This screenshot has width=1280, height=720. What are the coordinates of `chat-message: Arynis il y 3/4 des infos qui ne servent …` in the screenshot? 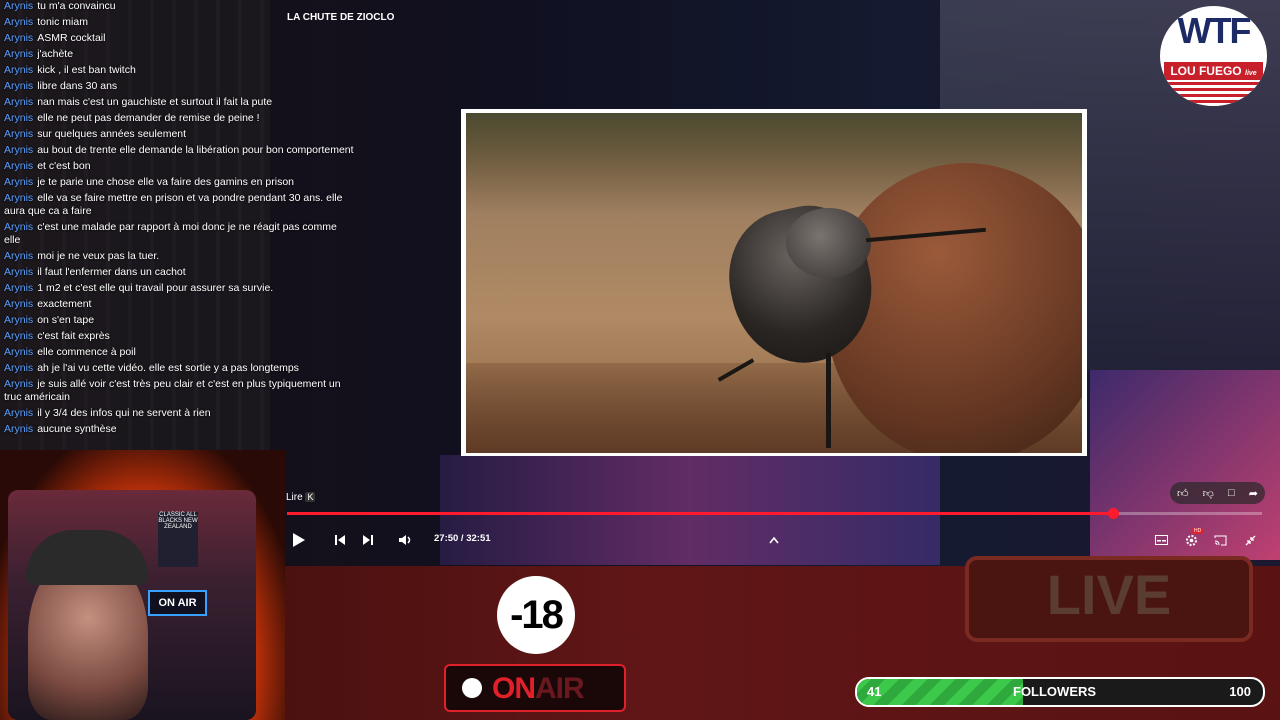 It's located at (179, 413).